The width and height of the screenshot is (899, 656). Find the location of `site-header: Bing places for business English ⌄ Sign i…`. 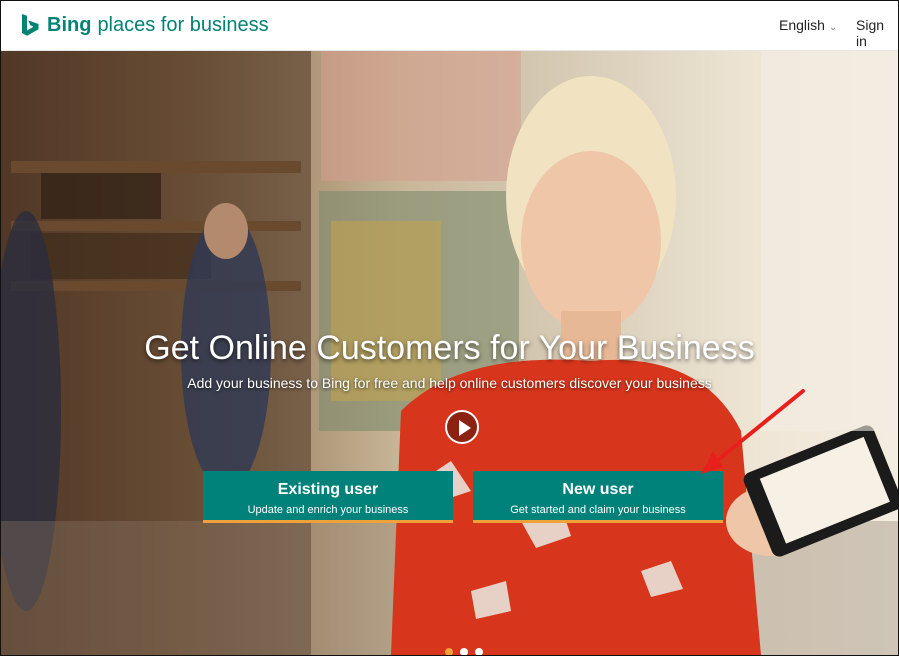

site-header: Bing places for business English ⌄ Sign i… is located at coordinates (449, 26).